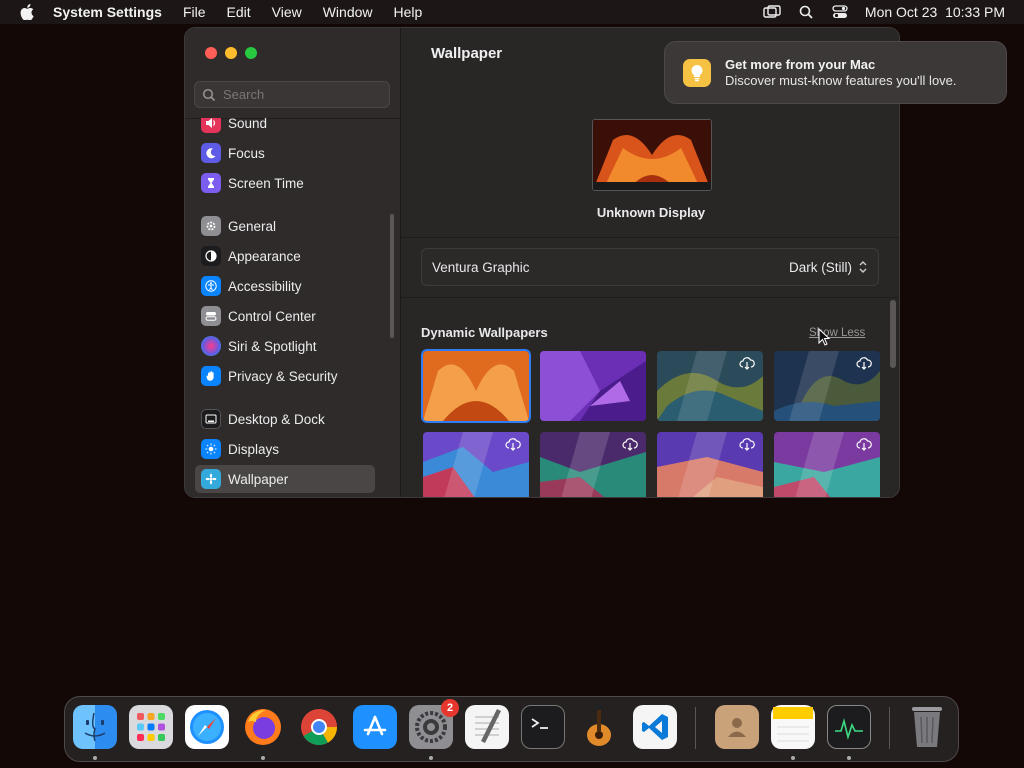 Image resolution: width=1024 pixels, height=768 pixels. Describe the element at coordinates (248, 124) in the screenshot. I see `sidebar-item-label: Sound` at that location.